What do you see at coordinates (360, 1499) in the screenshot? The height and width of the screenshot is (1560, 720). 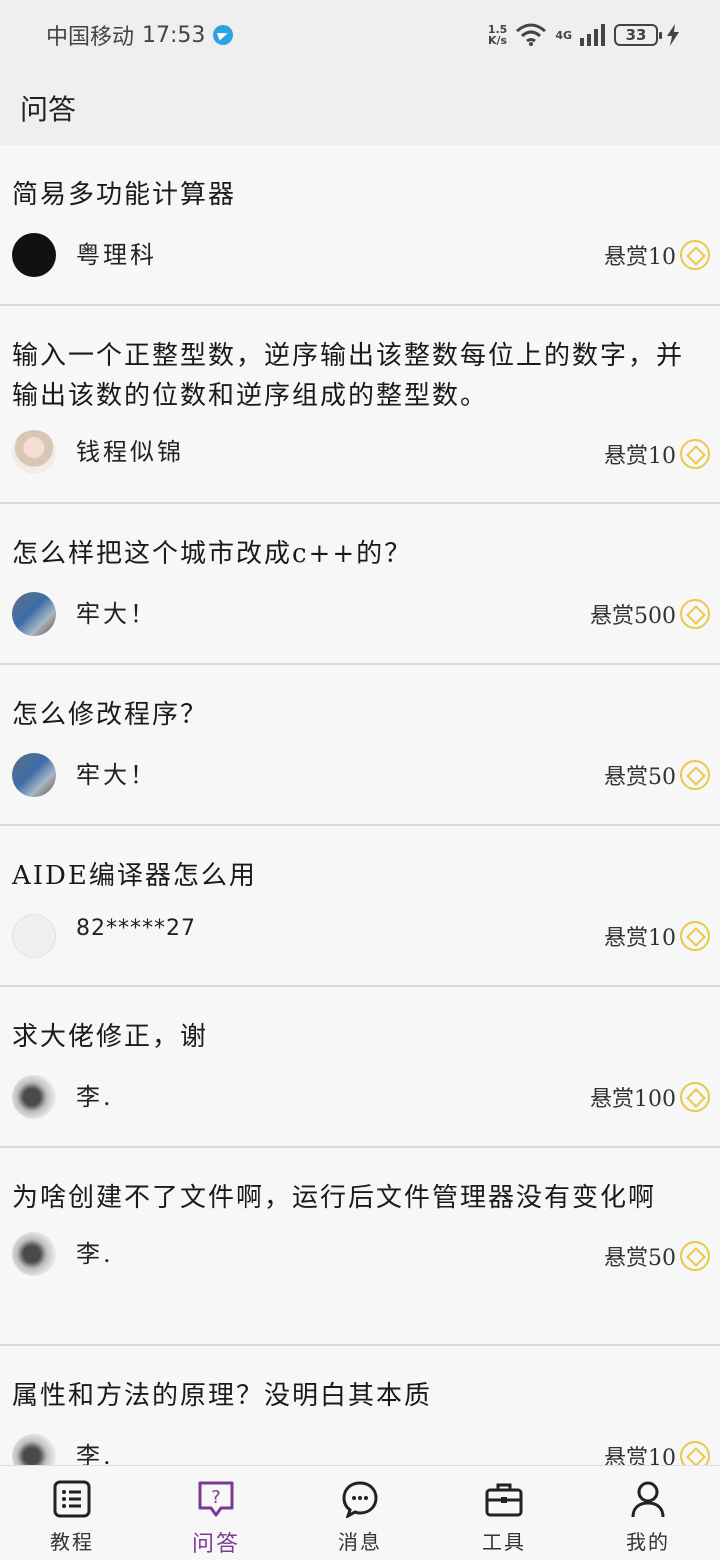 I see `message-icon` at bounding box center [360, 1499].